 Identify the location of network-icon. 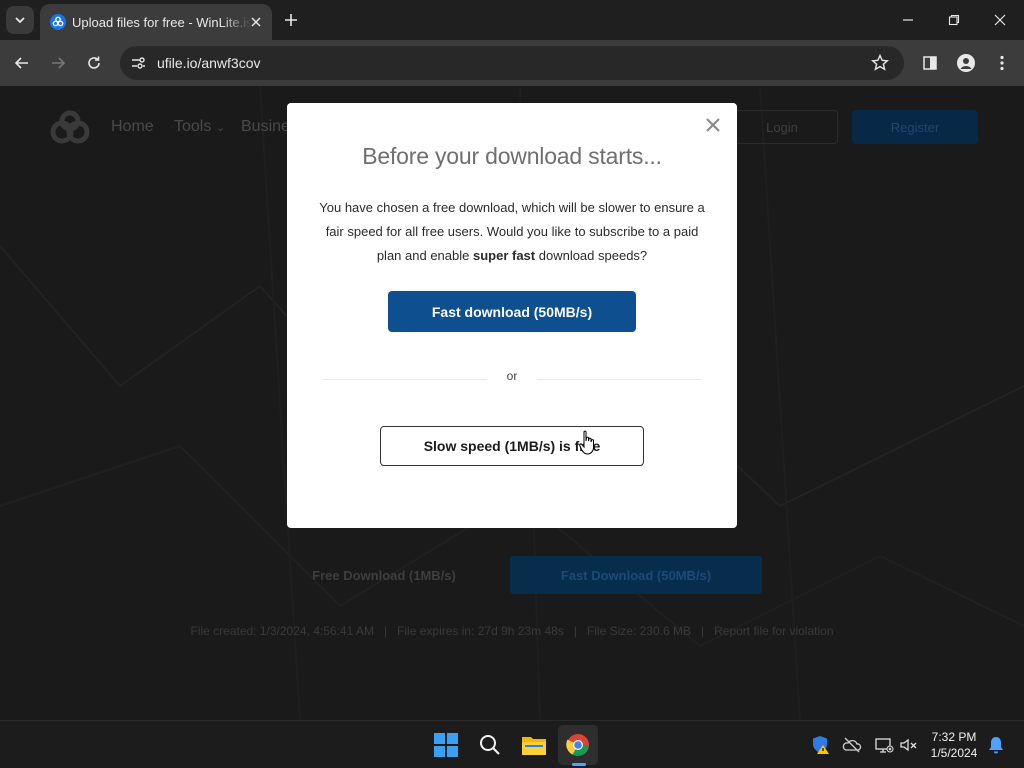
(884, 745).